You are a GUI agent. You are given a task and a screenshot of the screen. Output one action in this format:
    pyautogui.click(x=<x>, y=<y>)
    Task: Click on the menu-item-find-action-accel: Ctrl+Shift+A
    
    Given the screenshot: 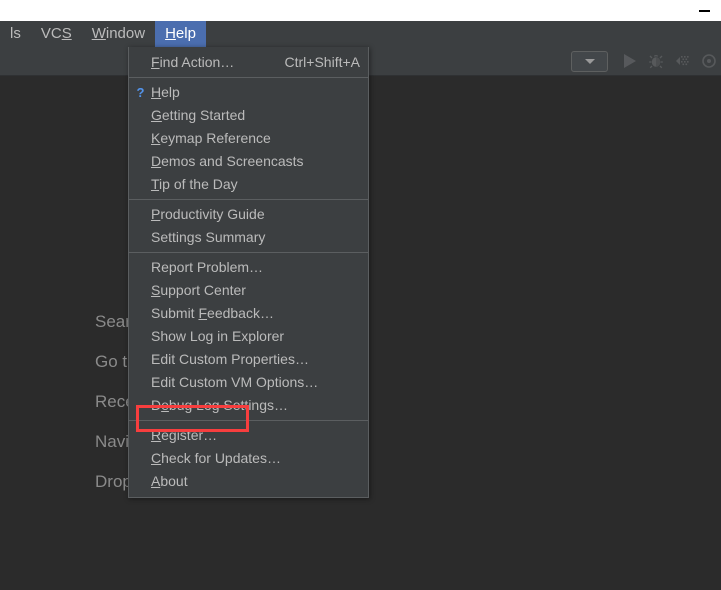 What is the action you would take?
    pyautogui.click(x=322, y=62)
    